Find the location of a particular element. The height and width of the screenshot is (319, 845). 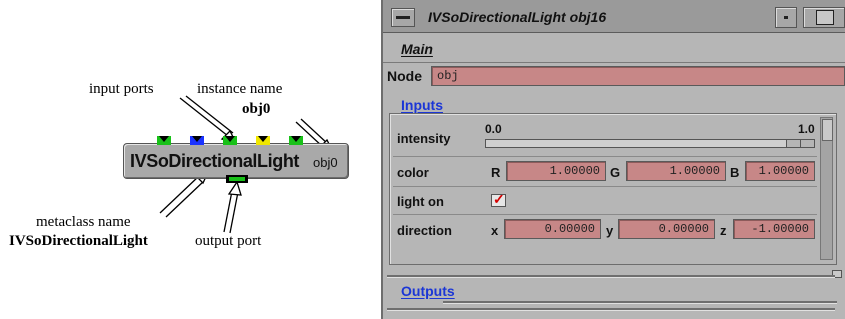

param-row-color: color R 1.00000 G 1.00000 B 1.00000 is located at coordinates (605, 172).